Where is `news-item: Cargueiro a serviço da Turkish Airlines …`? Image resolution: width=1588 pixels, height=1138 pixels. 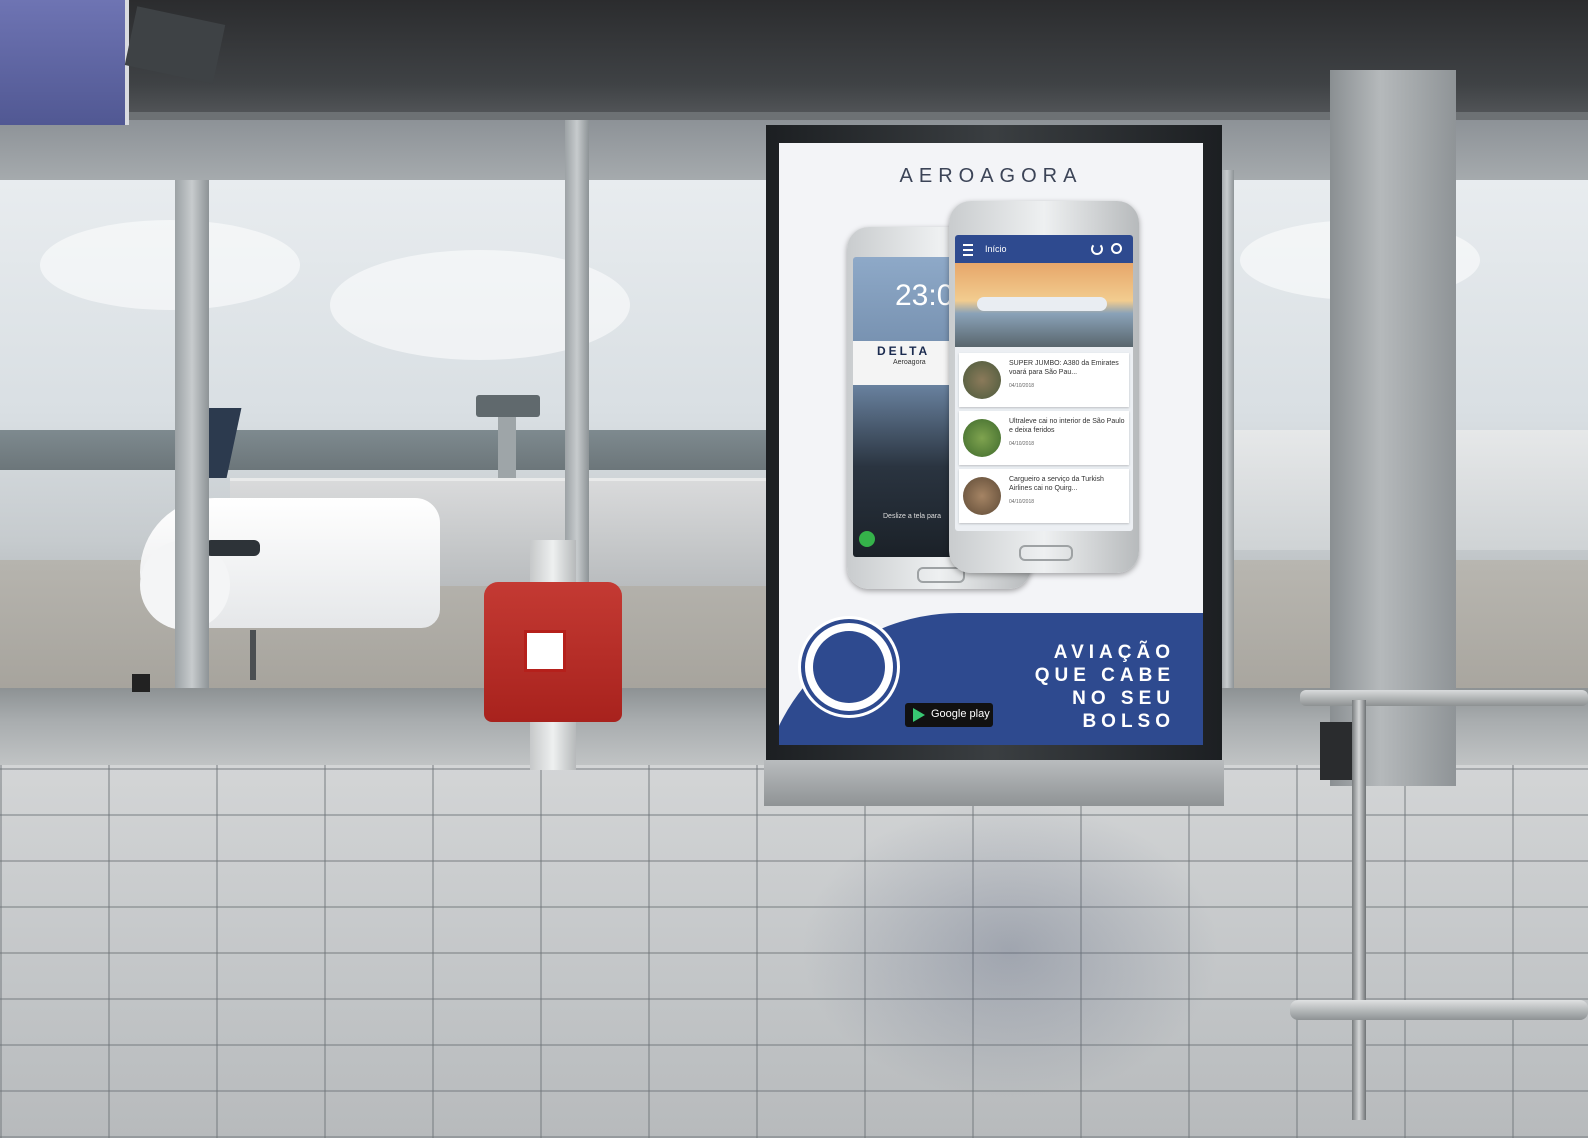 news-item: Cargueiro a serviço da Turkish Airlines … is located at coordinates (1044, 496).